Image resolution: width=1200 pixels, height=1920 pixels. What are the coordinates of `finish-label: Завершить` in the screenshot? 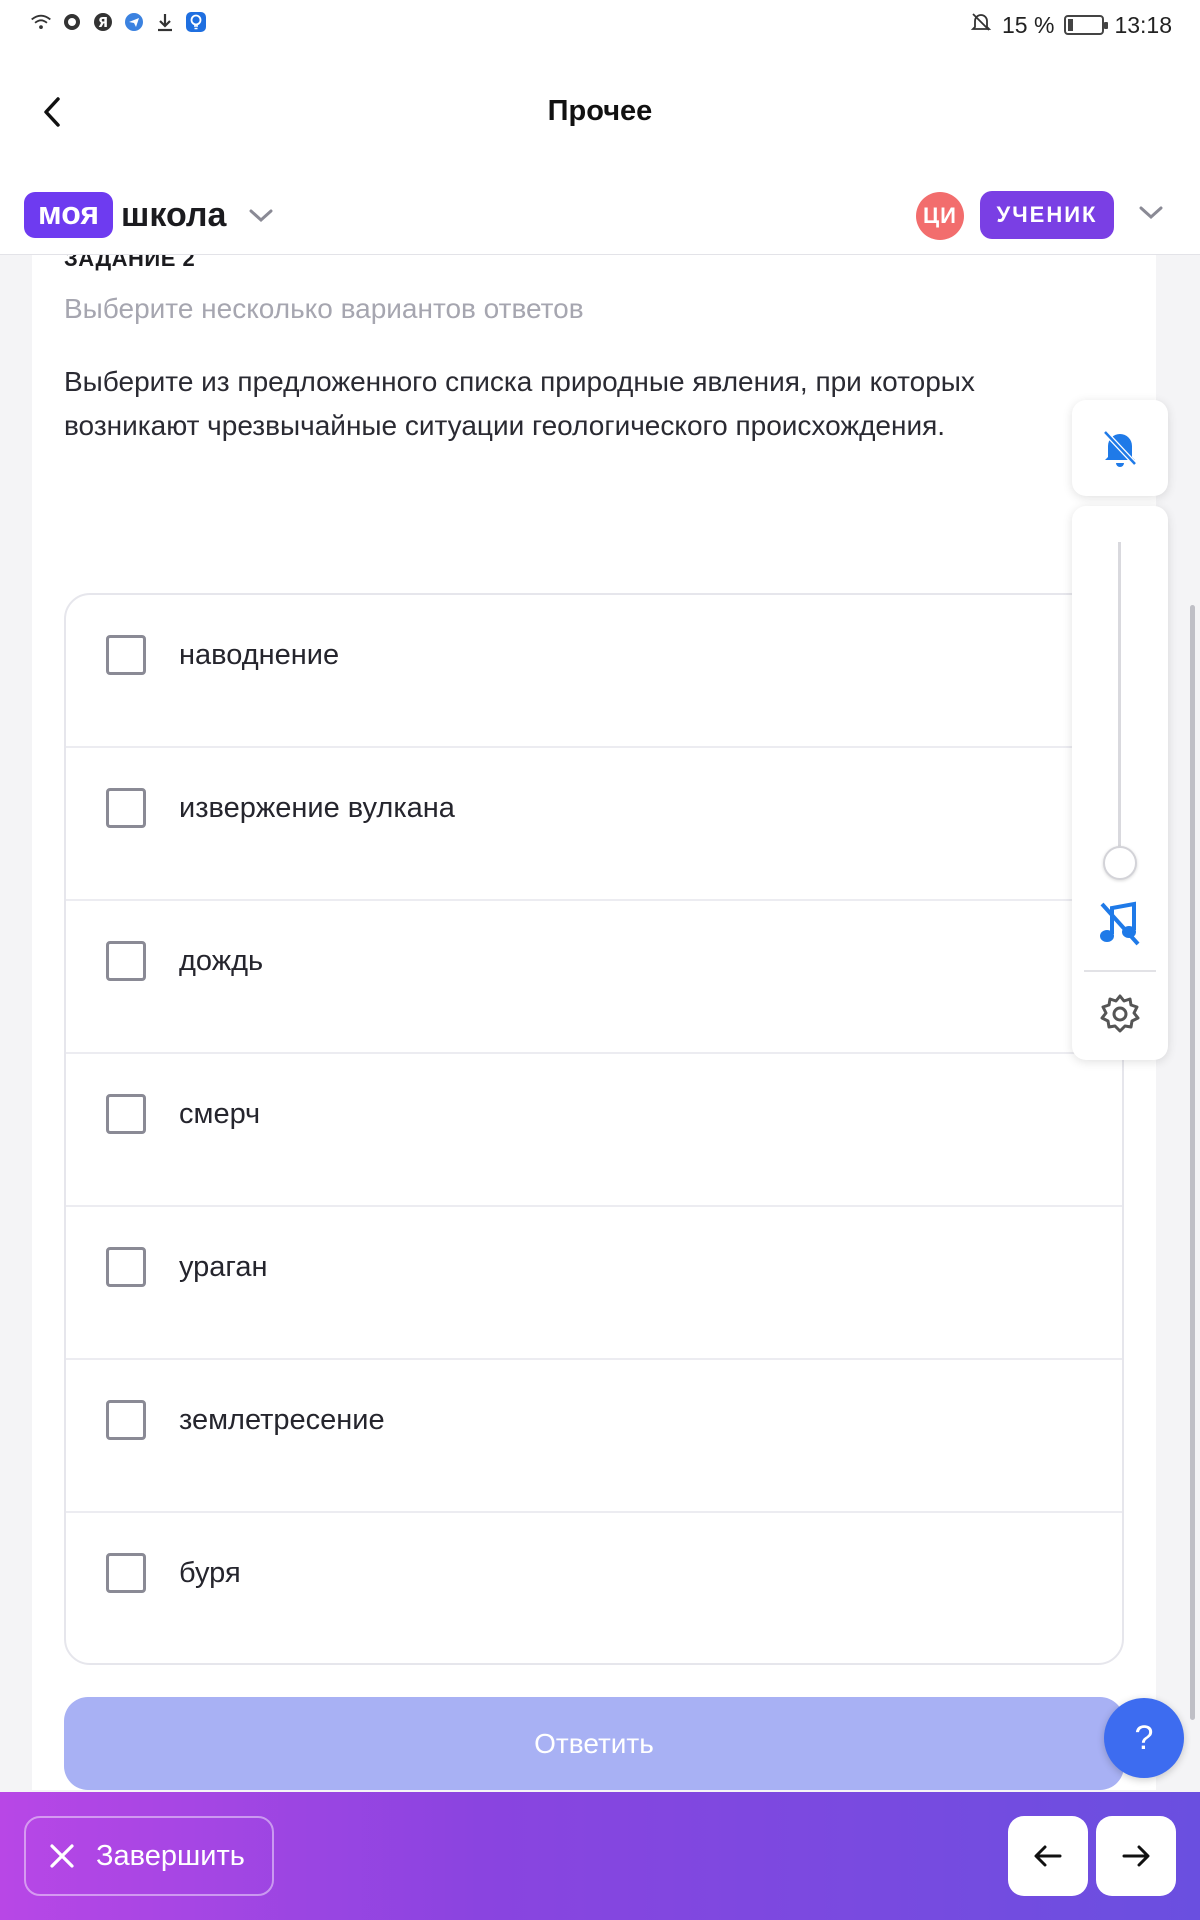 It's located at (170, 1855).